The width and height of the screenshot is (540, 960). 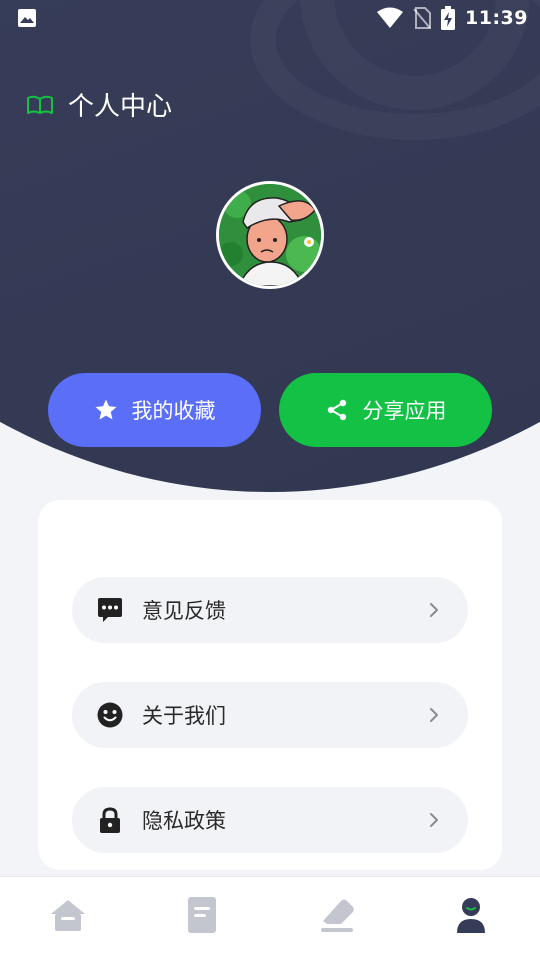 What do you see at coordinates (184, 716) in the screenshot?
I see `menu-item-label: 关于我们` at bounding box center [184, 716].